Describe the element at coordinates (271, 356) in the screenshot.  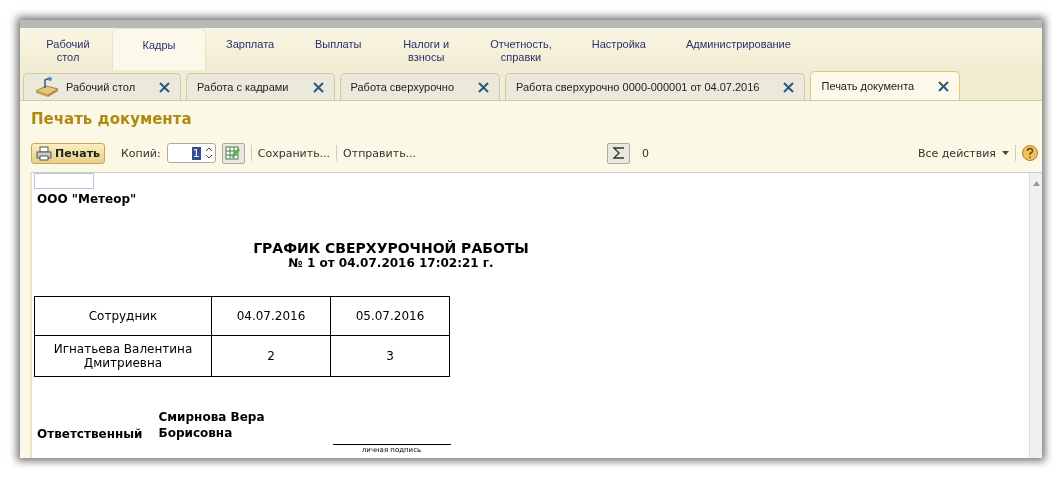
I see `table-cell: 2` at that location.